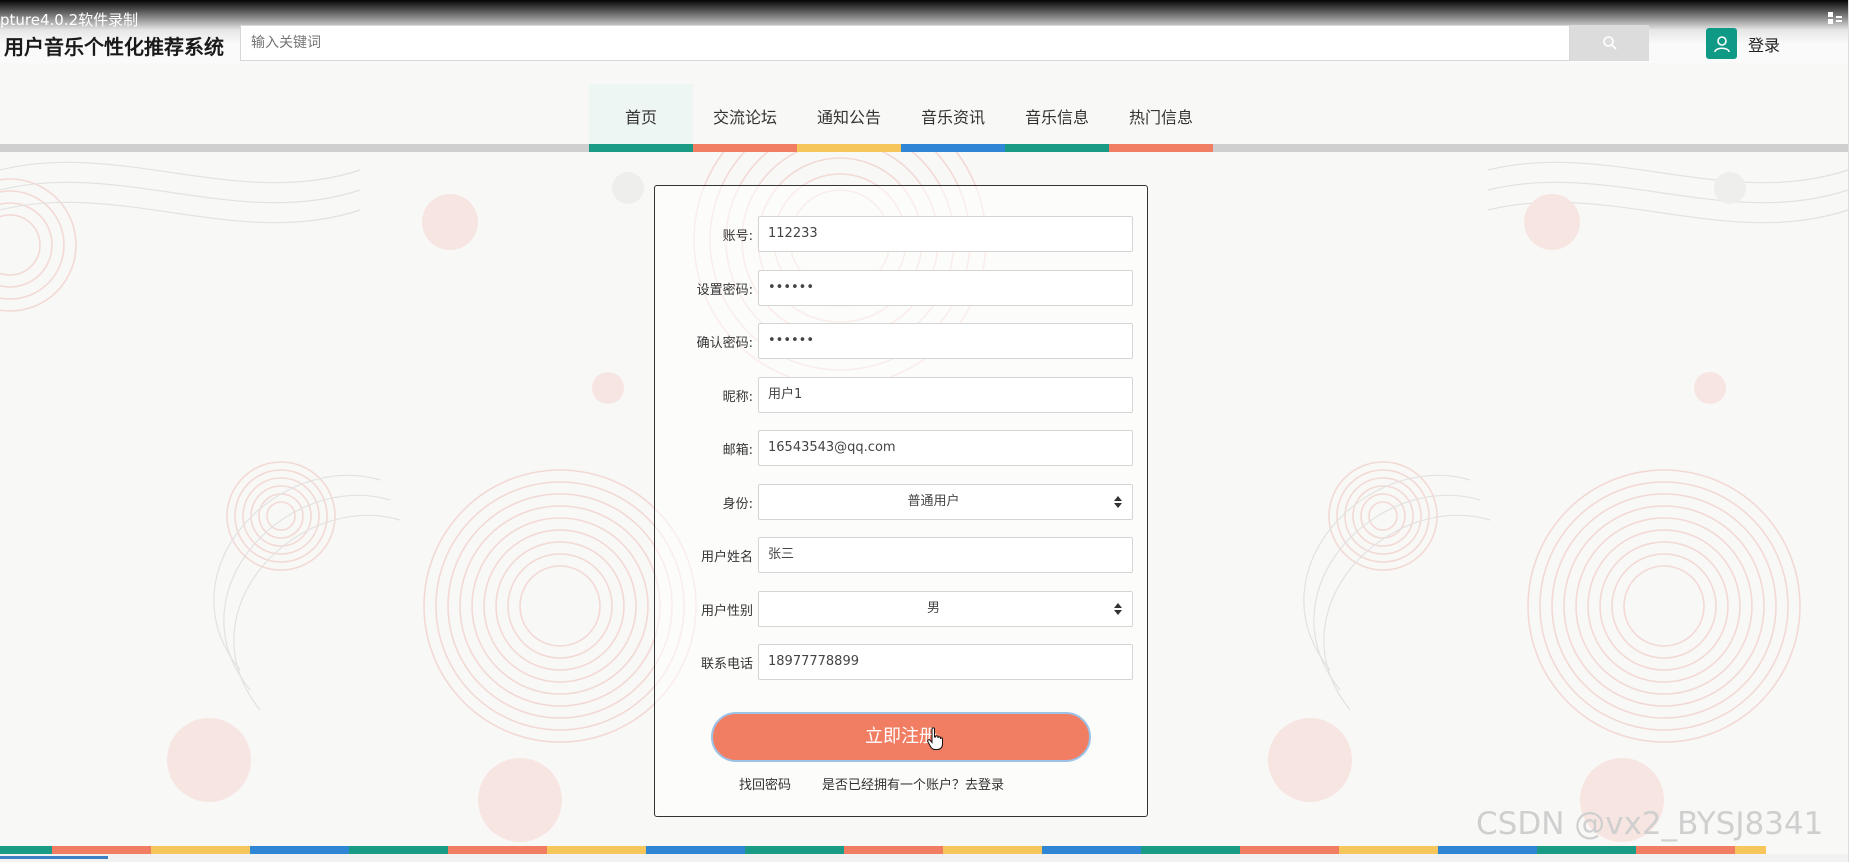 The width and height of the screenshot is (1855, 862). Describe the element at coordinates (945, 395) in the screenshot. I see `nickname-input: 用户1` at that location.